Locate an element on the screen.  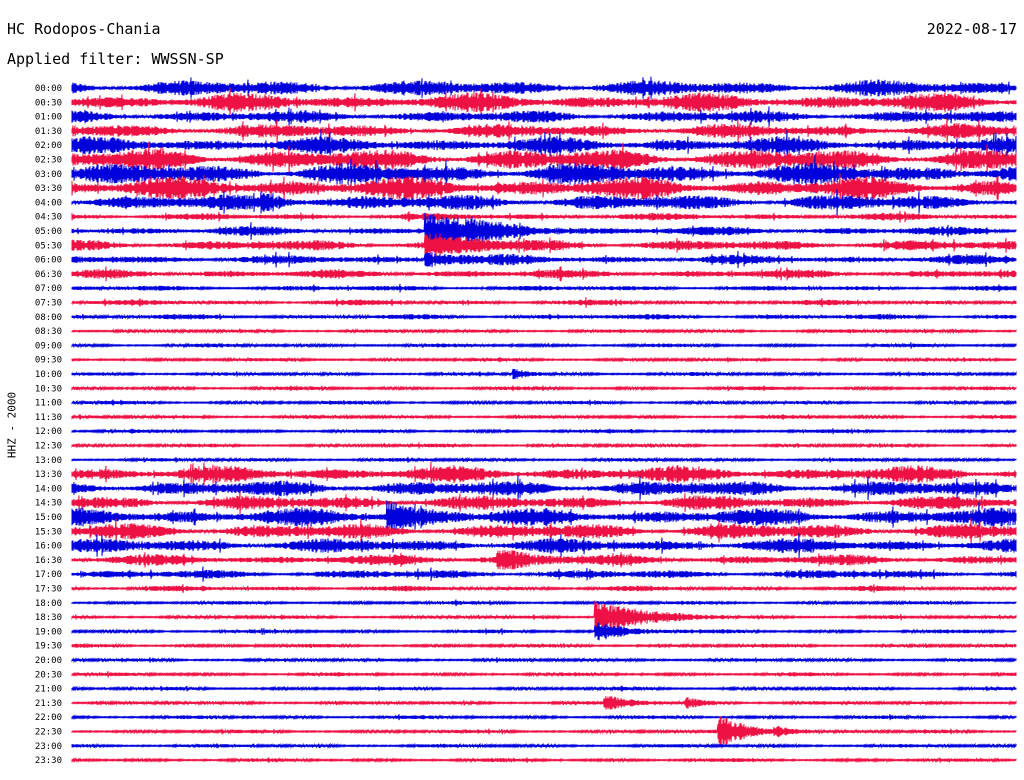
row-time-label: 04:30 is located at coordinates (48, 218).